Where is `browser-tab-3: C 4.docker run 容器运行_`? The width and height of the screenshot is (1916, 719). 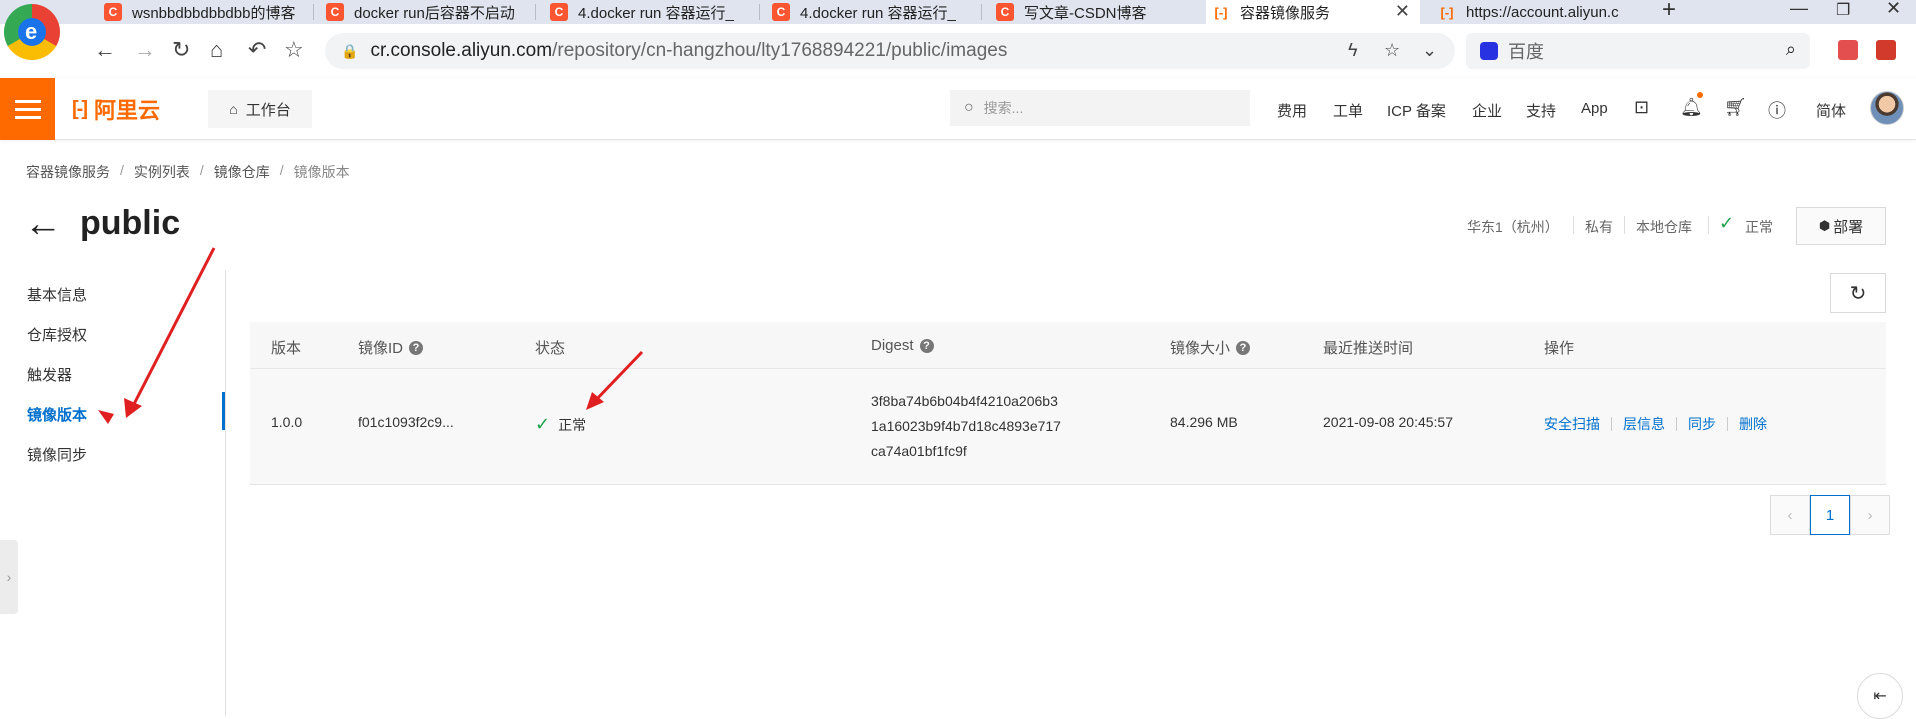 browser-tab-3: C 4.docker run 容器运行_ is located at coordinates (652, 12).